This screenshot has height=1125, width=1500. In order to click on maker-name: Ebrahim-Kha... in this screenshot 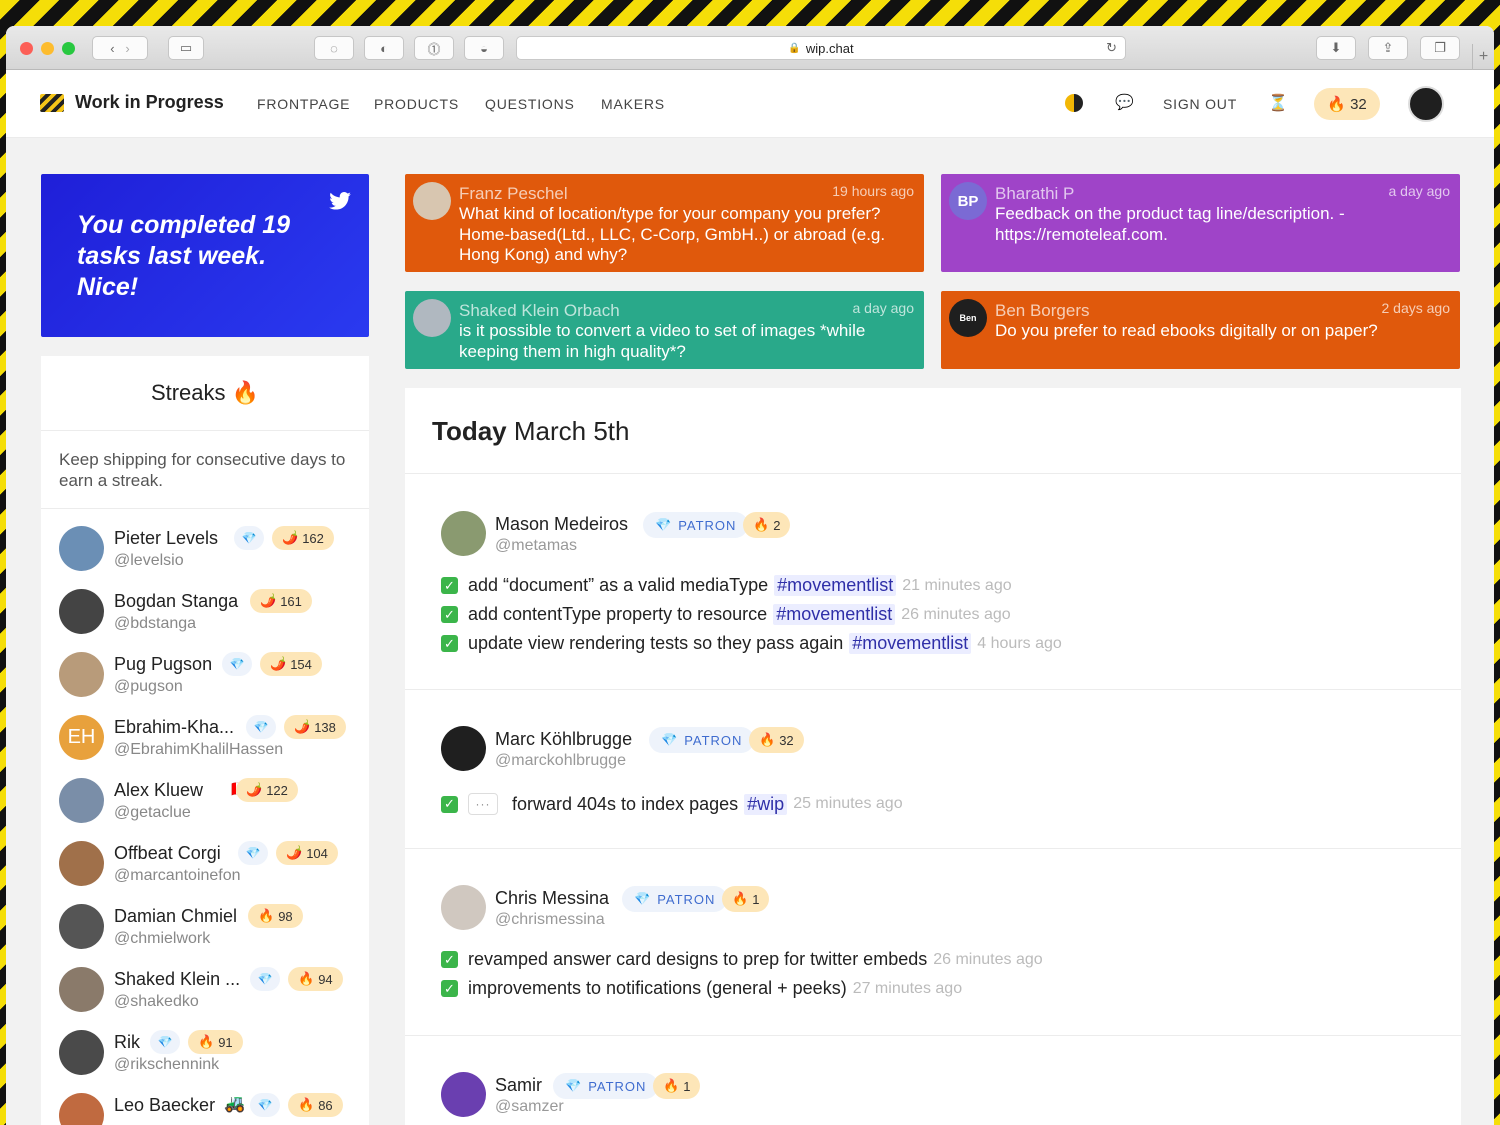, I will do `click(174, 727)`.